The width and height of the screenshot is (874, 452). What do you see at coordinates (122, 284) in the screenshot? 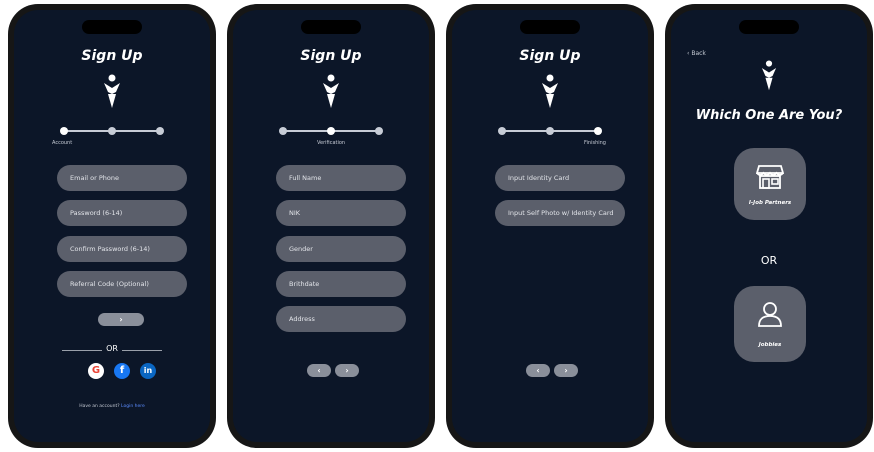
I see `referral-code-field: Referral Code (Optional)` at bounding box center [122, 284].